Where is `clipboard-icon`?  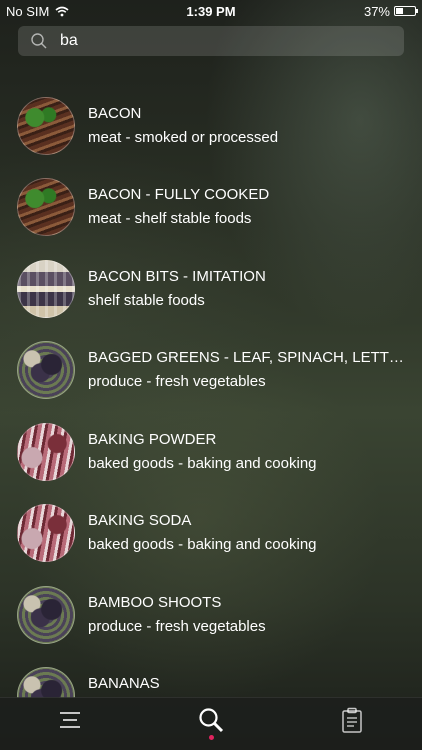 clipboard-icon is located at coordinates (352, 720).